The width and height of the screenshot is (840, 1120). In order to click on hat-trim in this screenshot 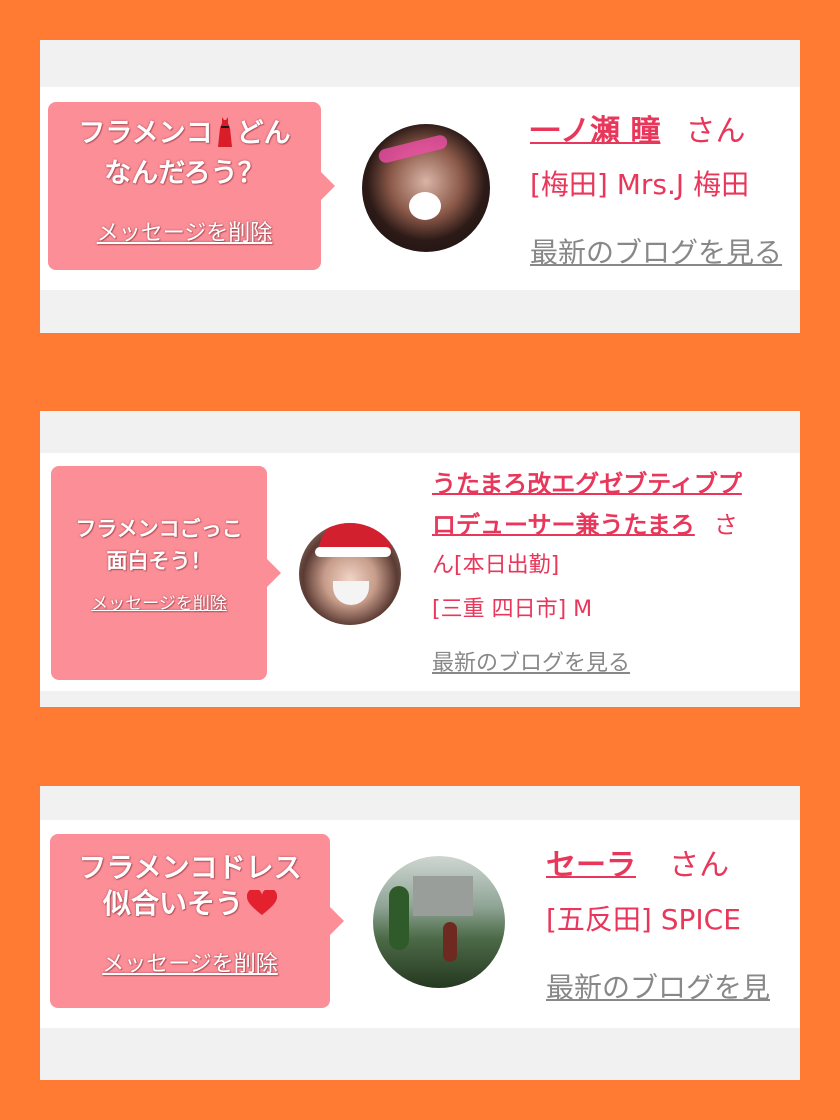, I will do `click(353, 552)`.